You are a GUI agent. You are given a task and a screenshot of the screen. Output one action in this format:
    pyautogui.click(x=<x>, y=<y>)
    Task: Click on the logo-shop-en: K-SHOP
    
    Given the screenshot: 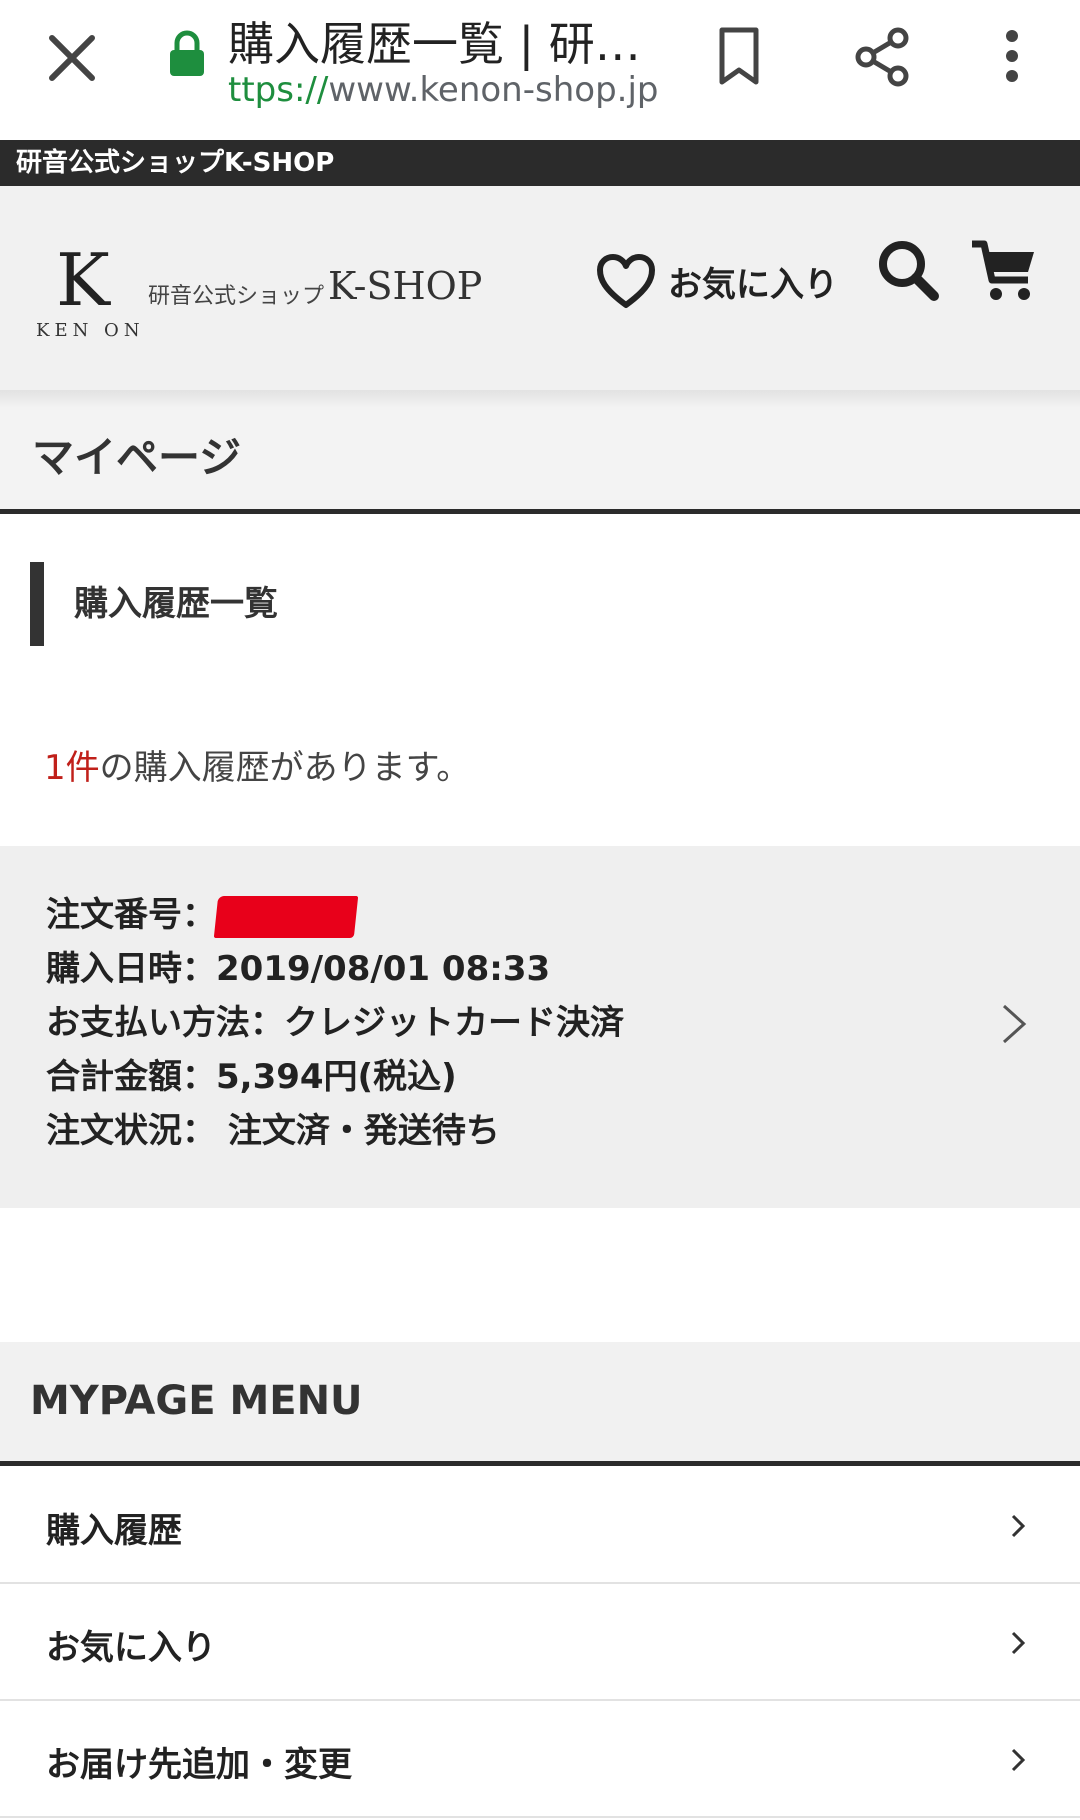 What is the action you would take?
    pyautogui.click(x=405, y=286)
    